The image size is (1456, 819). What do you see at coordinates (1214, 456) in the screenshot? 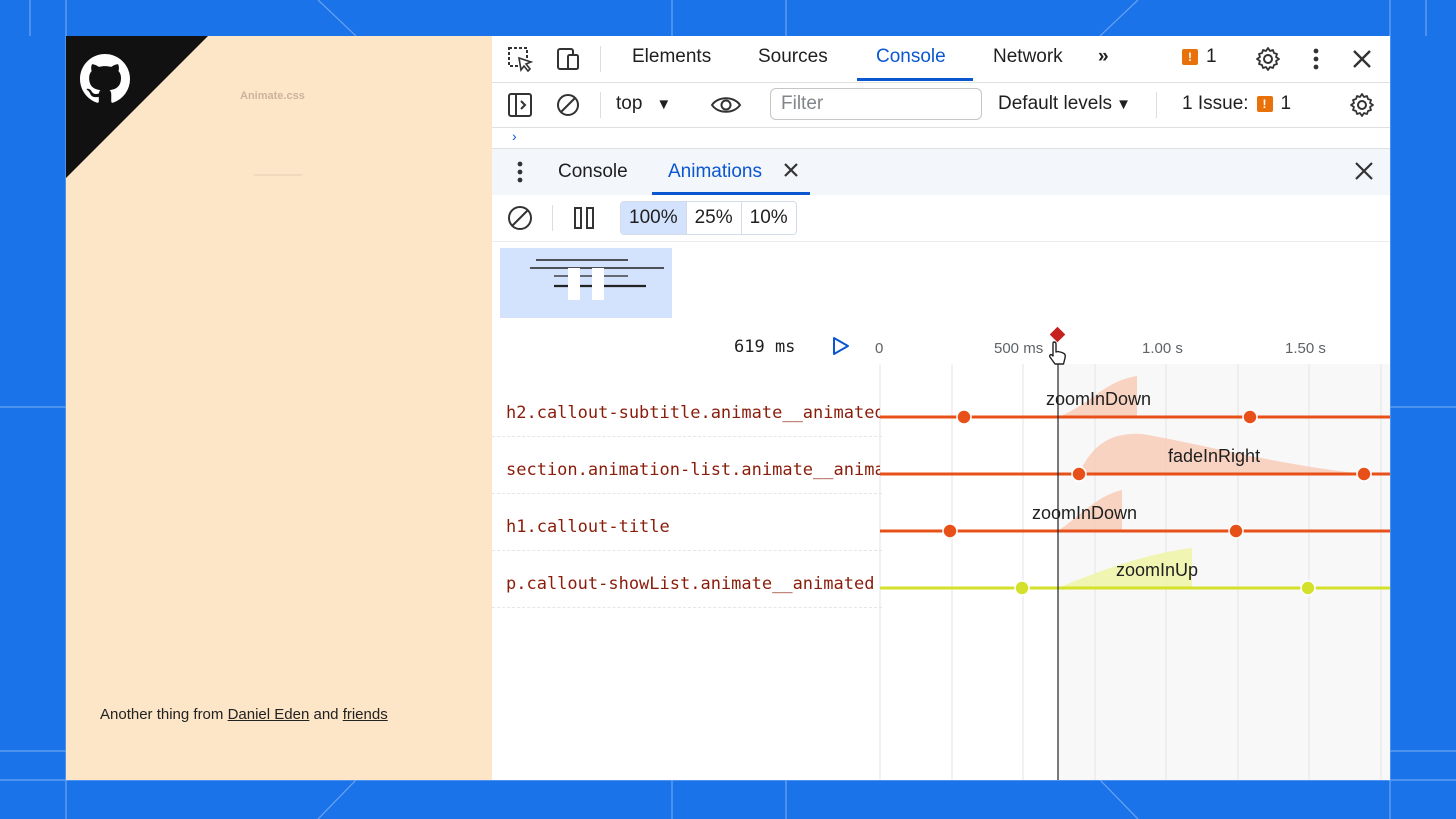
I see `animation-name-label: fadeInRight` at bounding box center [1214, 456].